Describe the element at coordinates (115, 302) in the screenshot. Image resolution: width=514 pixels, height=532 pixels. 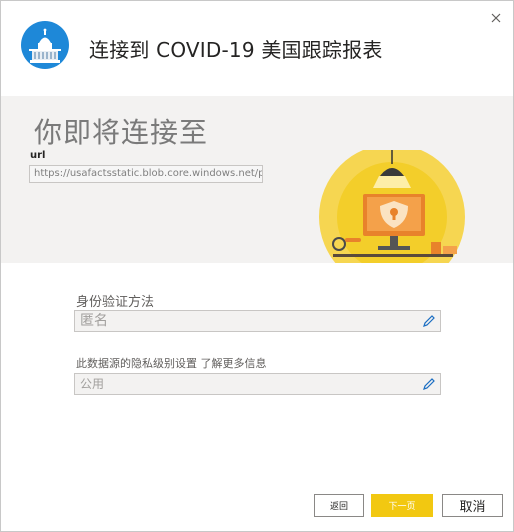
I see `auth-method-label: 身份验证方法` at that location.